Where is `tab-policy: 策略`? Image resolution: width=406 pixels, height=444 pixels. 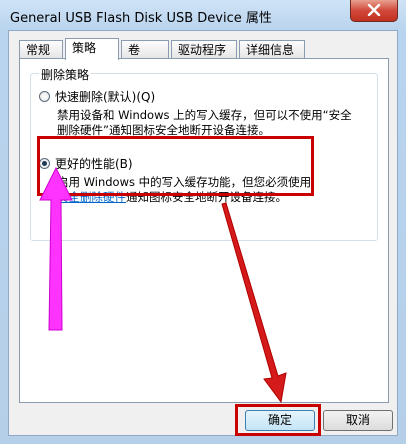
tab-policy: 策略 is located at coordinates (92, 49).